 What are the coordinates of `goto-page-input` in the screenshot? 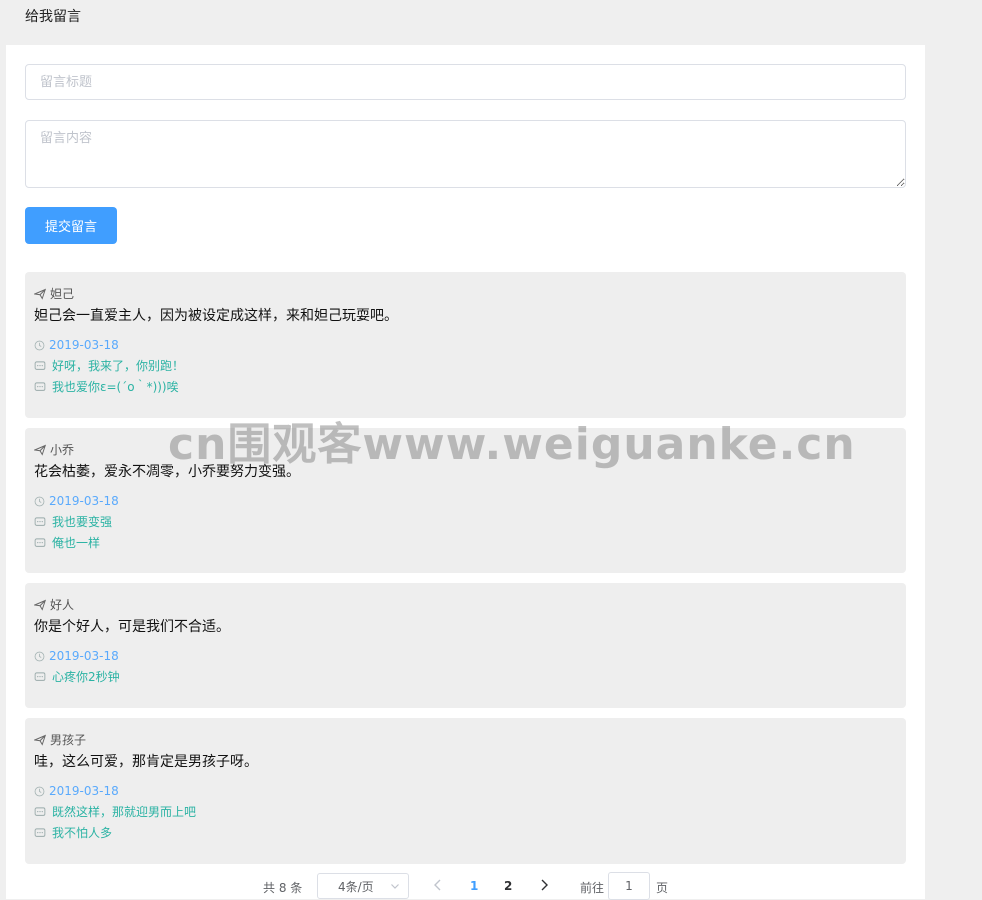 It's located at (629, 886).